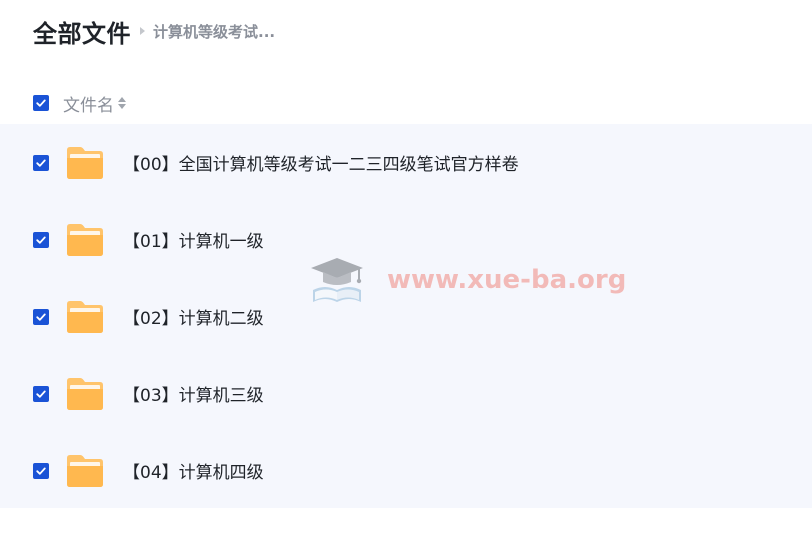  Describe the element at coordinates (507, 280) in the screenshot. I see `watermark-text: www.xue-ba.org` at that location.